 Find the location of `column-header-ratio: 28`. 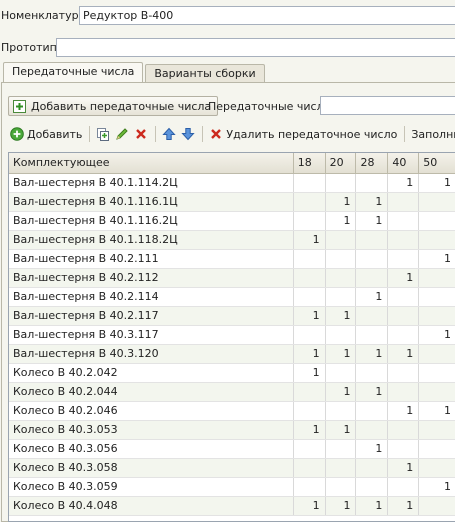

column-header-ratio: 28 is located at coordinates (372, 163).